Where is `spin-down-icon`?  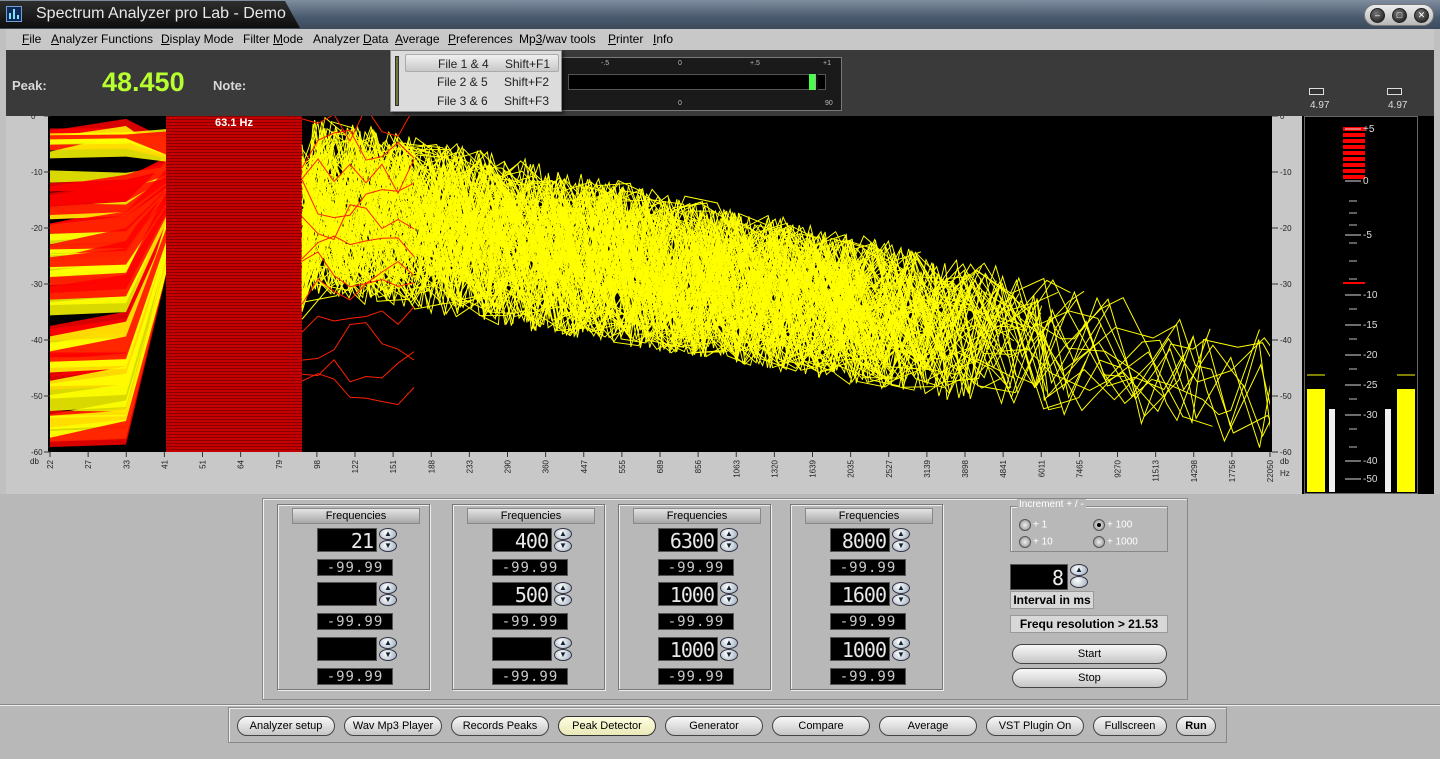 spin-down-icon is located at coordinates (1079, 582).